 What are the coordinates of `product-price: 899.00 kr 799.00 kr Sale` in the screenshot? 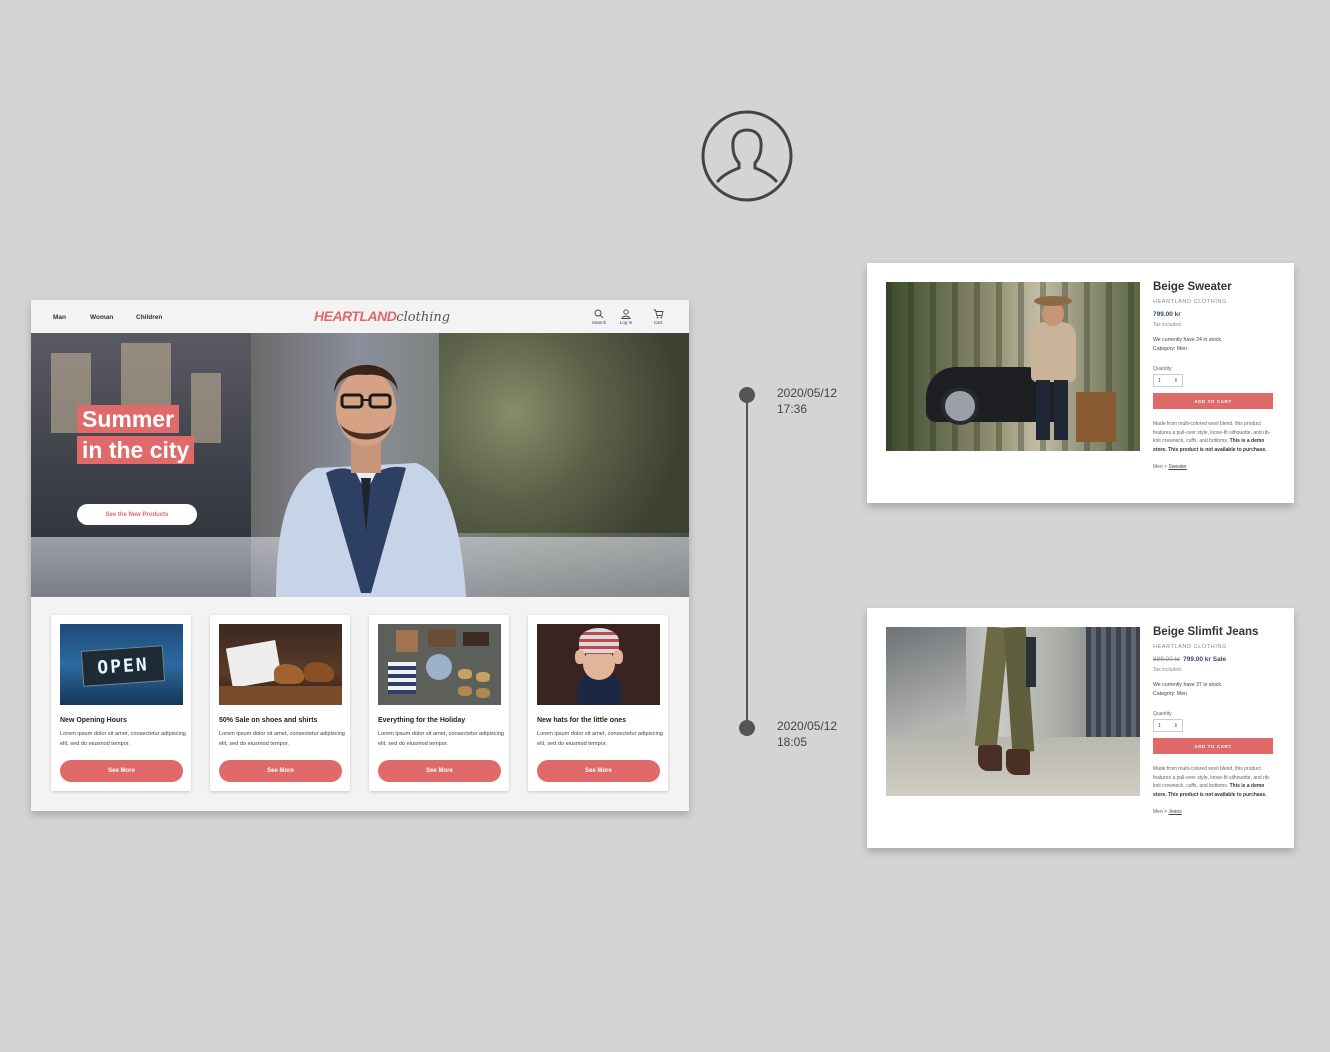 It's located at (1215, 659).